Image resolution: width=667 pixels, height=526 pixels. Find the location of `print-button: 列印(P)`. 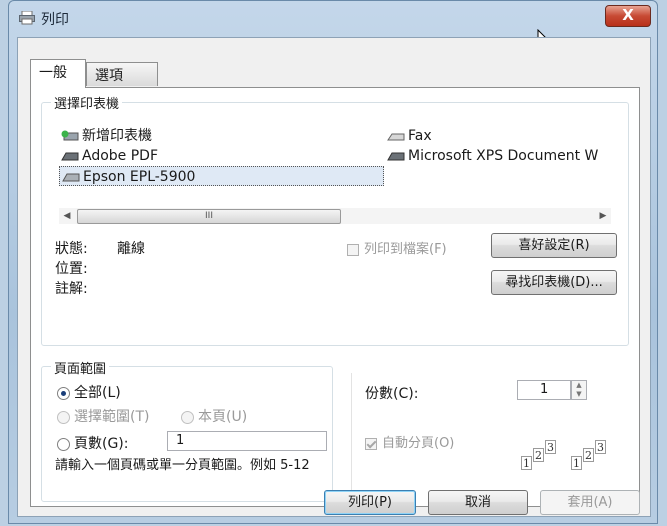

print-button: 列印(P) is located at coordinates (370, 502).